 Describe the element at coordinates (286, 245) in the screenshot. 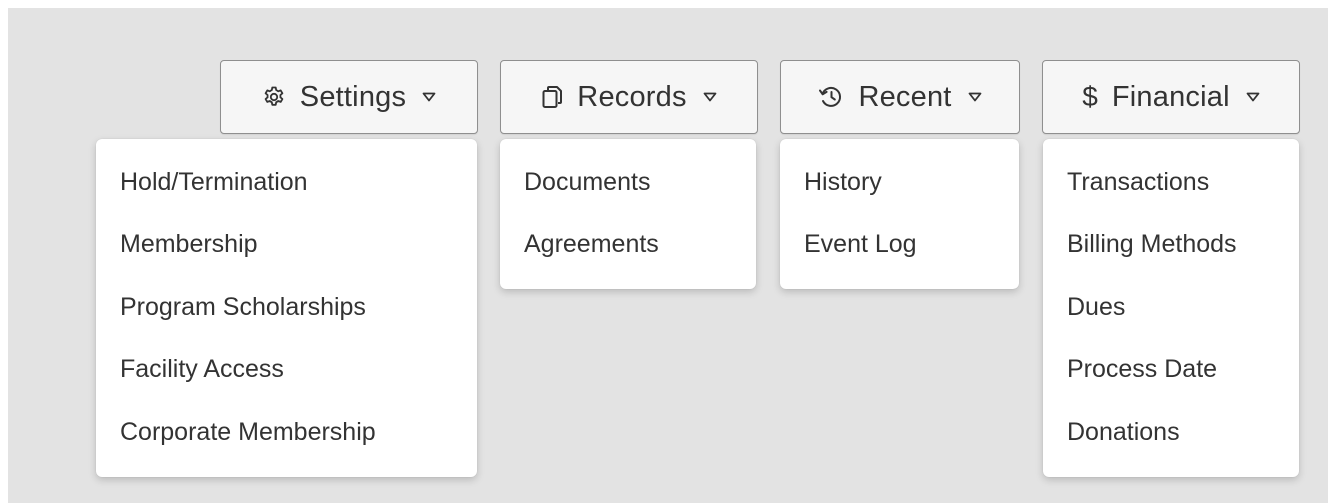

I see `menu-item-membership: Membership` at that location.